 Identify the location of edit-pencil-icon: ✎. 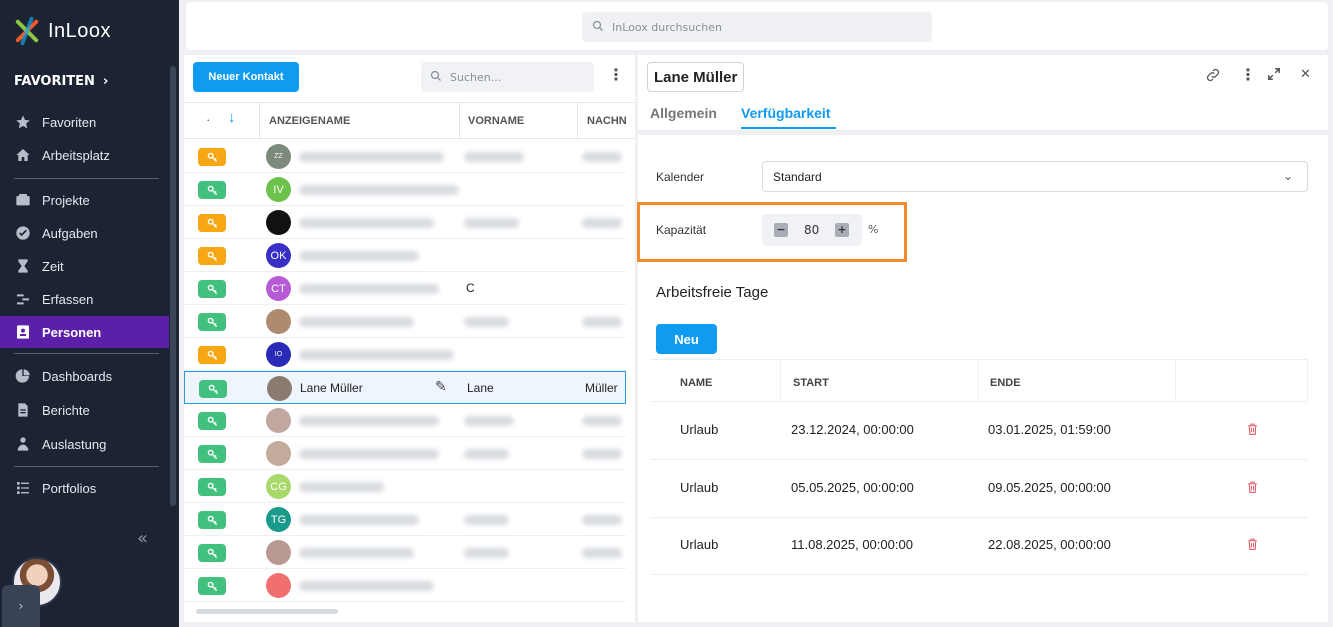
(441, 387).